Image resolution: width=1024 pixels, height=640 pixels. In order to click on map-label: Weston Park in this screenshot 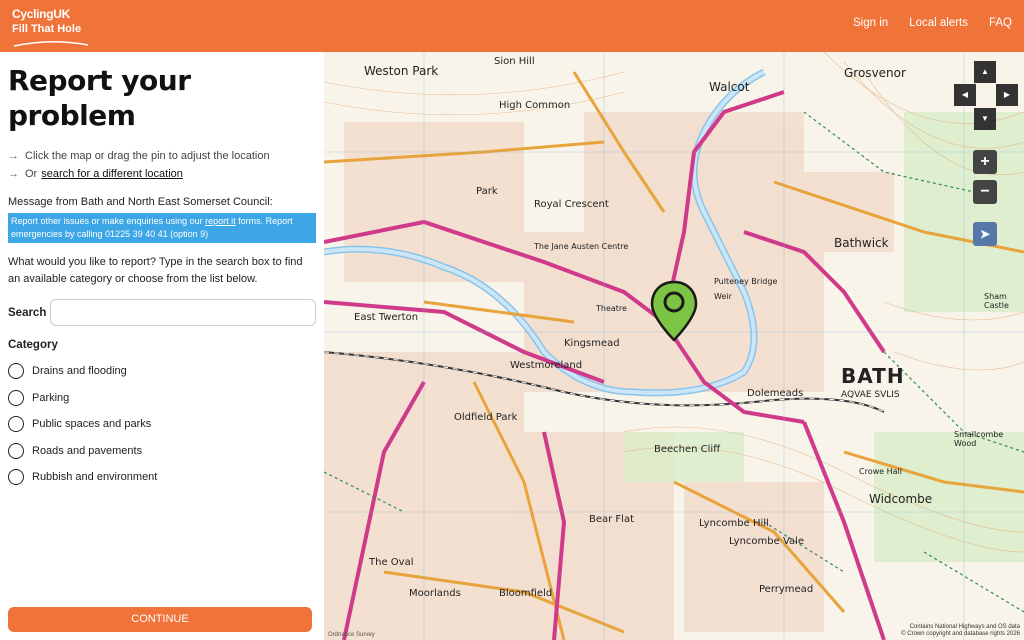, I will do `click(401, 71)`.